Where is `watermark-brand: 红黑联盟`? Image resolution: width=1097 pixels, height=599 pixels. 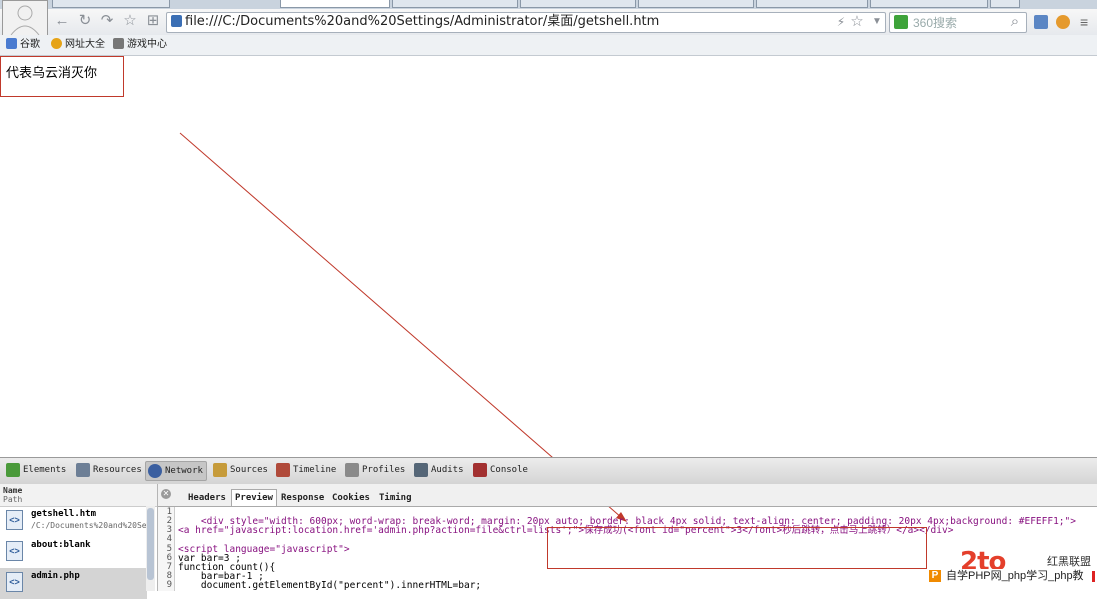
watermark-brand: 红黑联盟 is located at coordinates (1069, 562).